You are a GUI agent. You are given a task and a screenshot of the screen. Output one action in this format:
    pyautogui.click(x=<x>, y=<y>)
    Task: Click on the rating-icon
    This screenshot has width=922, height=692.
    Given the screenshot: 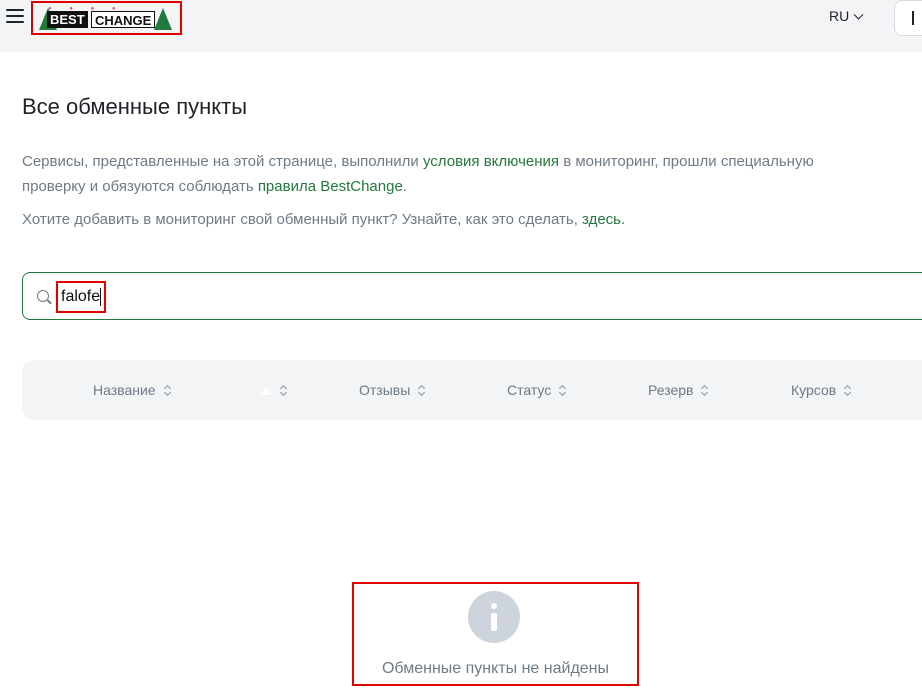 What is the action you would take?
    pyautogui.click(x=266, y=391)
    